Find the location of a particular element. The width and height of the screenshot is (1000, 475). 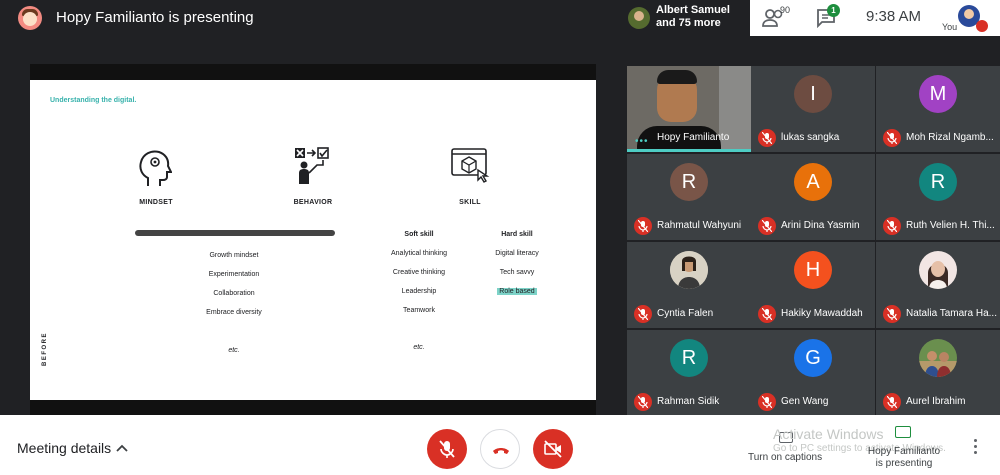

participant-tile-video: ••• Hopy Familianto is located at coordinates (689, 109).